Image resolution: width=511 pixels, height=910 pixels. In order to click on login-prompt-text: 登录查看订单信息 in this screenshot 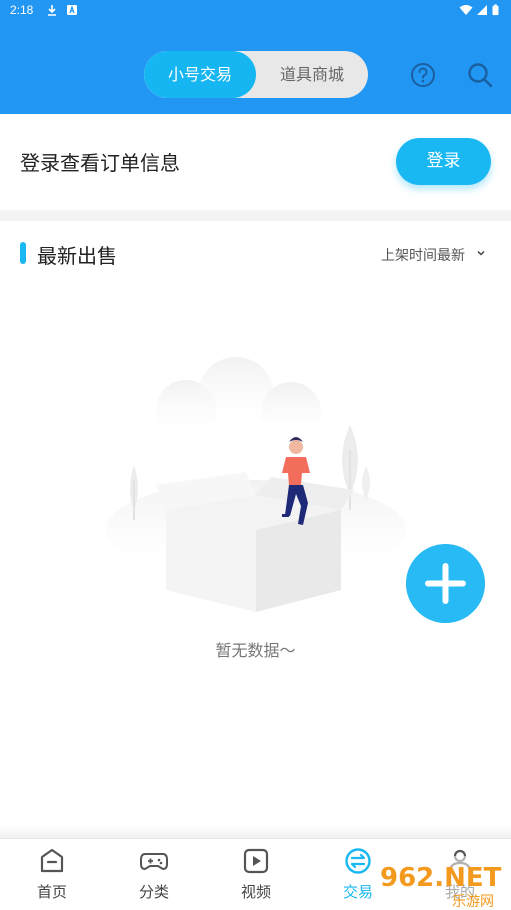, I will do `click(100, 163)`.